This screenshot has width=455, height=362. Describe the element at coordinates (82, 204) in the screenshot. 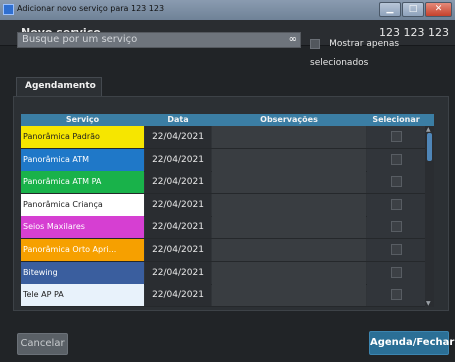

I see `service-name-cell: Panorâmica Criança` at that location.